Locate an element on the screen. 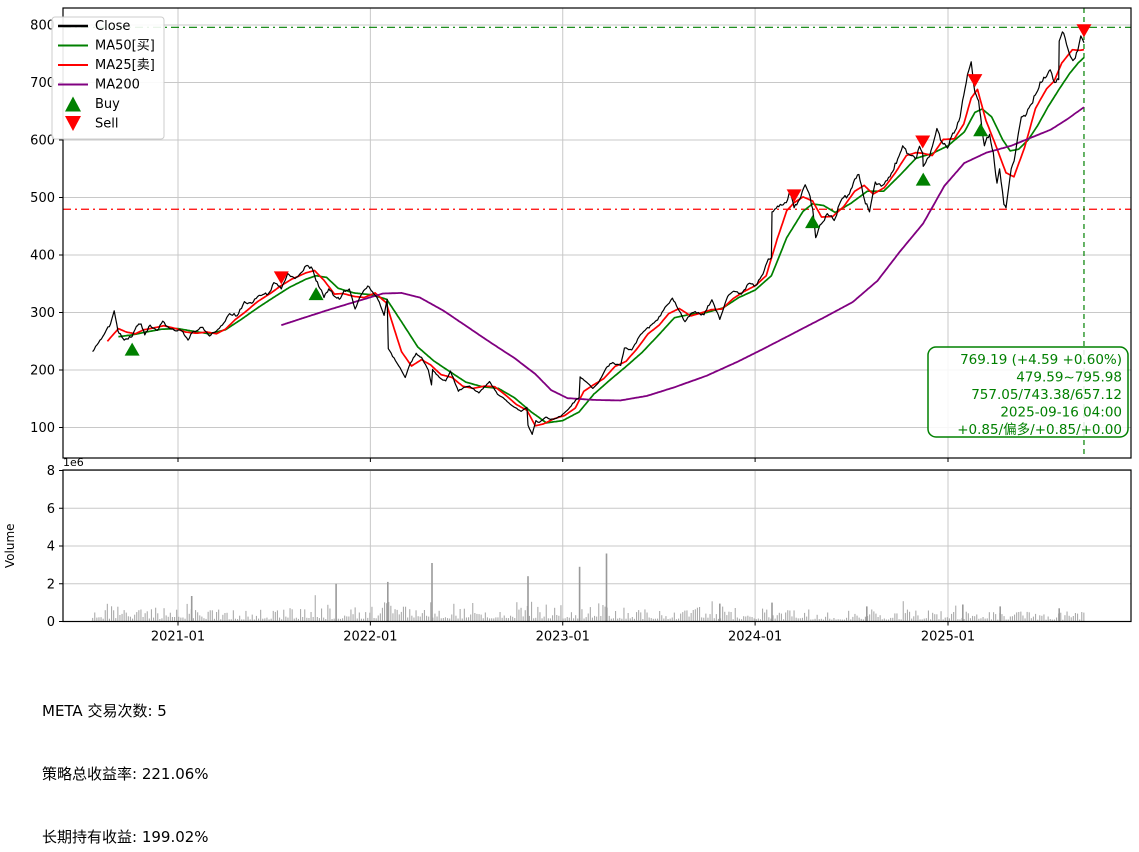 Image resolution: width=1139 pixels, height=852 pixels. annotation-line: 769.19 (+4.59 +0.60%) is located at coordinates (1041, 360).